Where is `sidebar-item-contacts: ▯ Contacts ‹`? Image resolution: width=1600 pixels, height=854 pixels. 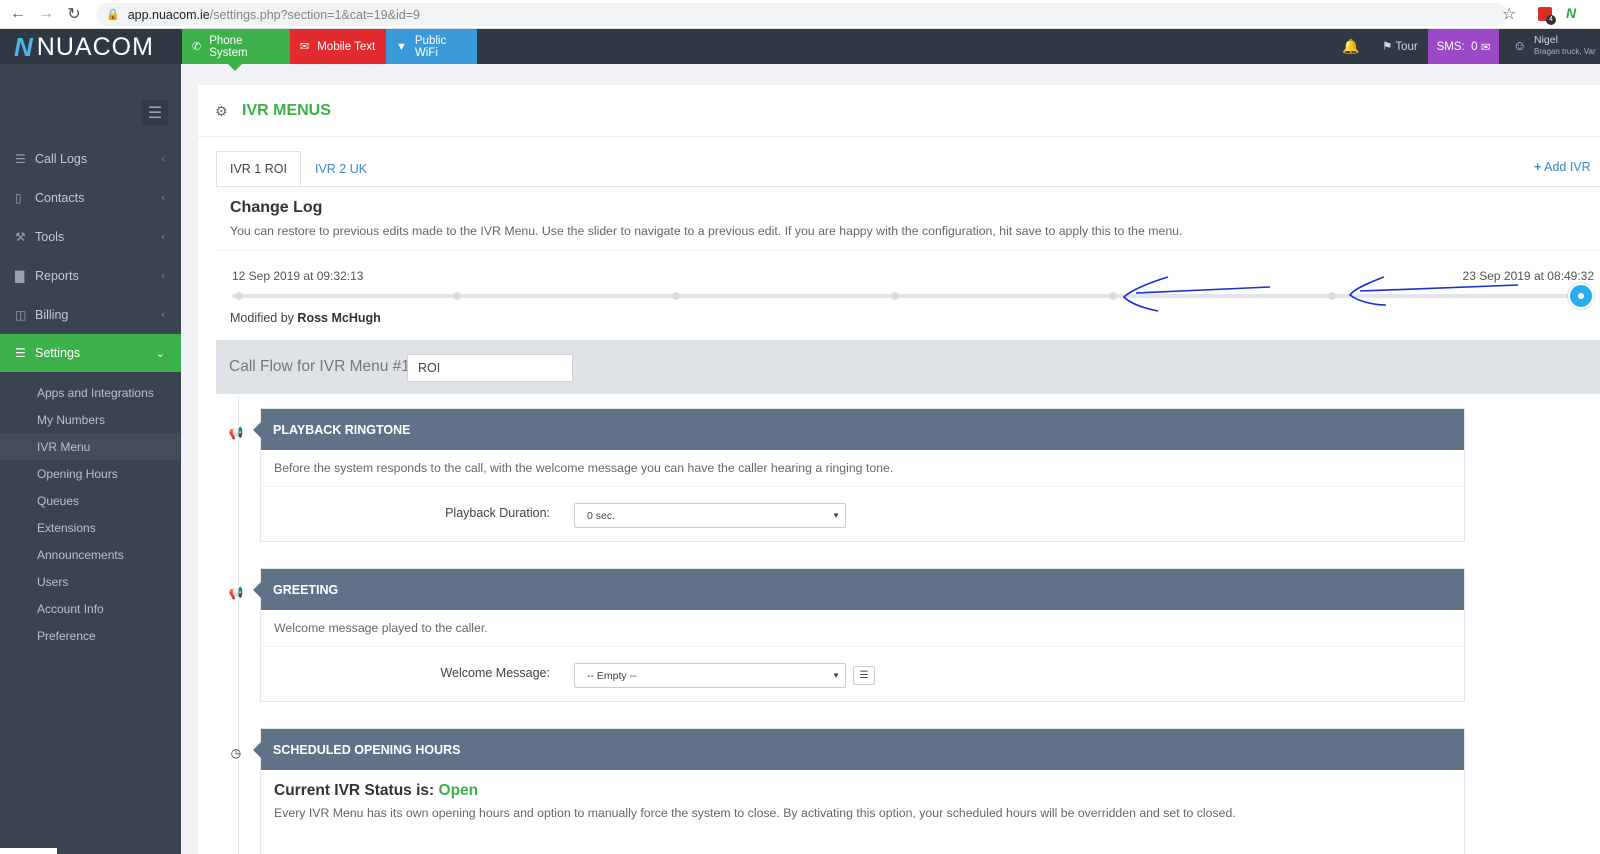 sidebar-item-contacts: ▯ Contacts ‹ is located at coordinates (90, 198).